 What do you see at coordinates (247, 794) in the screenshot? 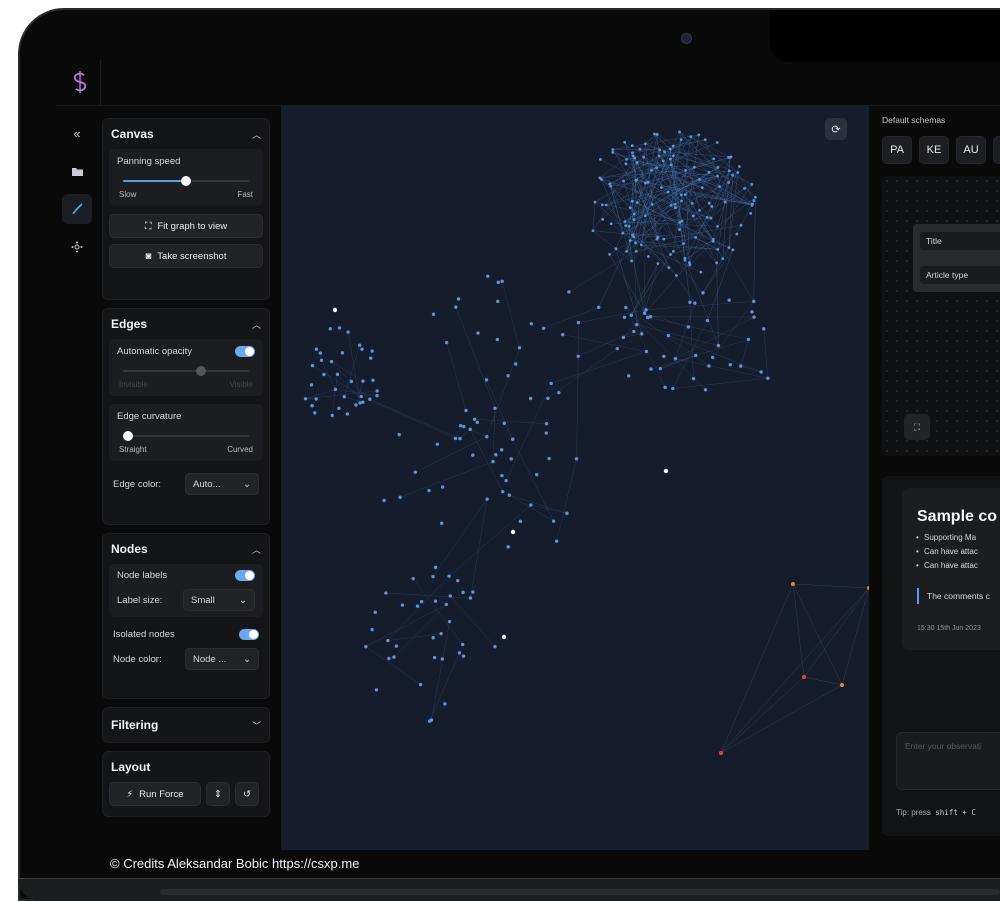
I see `reset-layout-button: ↺` at bounding box center [247, 794].